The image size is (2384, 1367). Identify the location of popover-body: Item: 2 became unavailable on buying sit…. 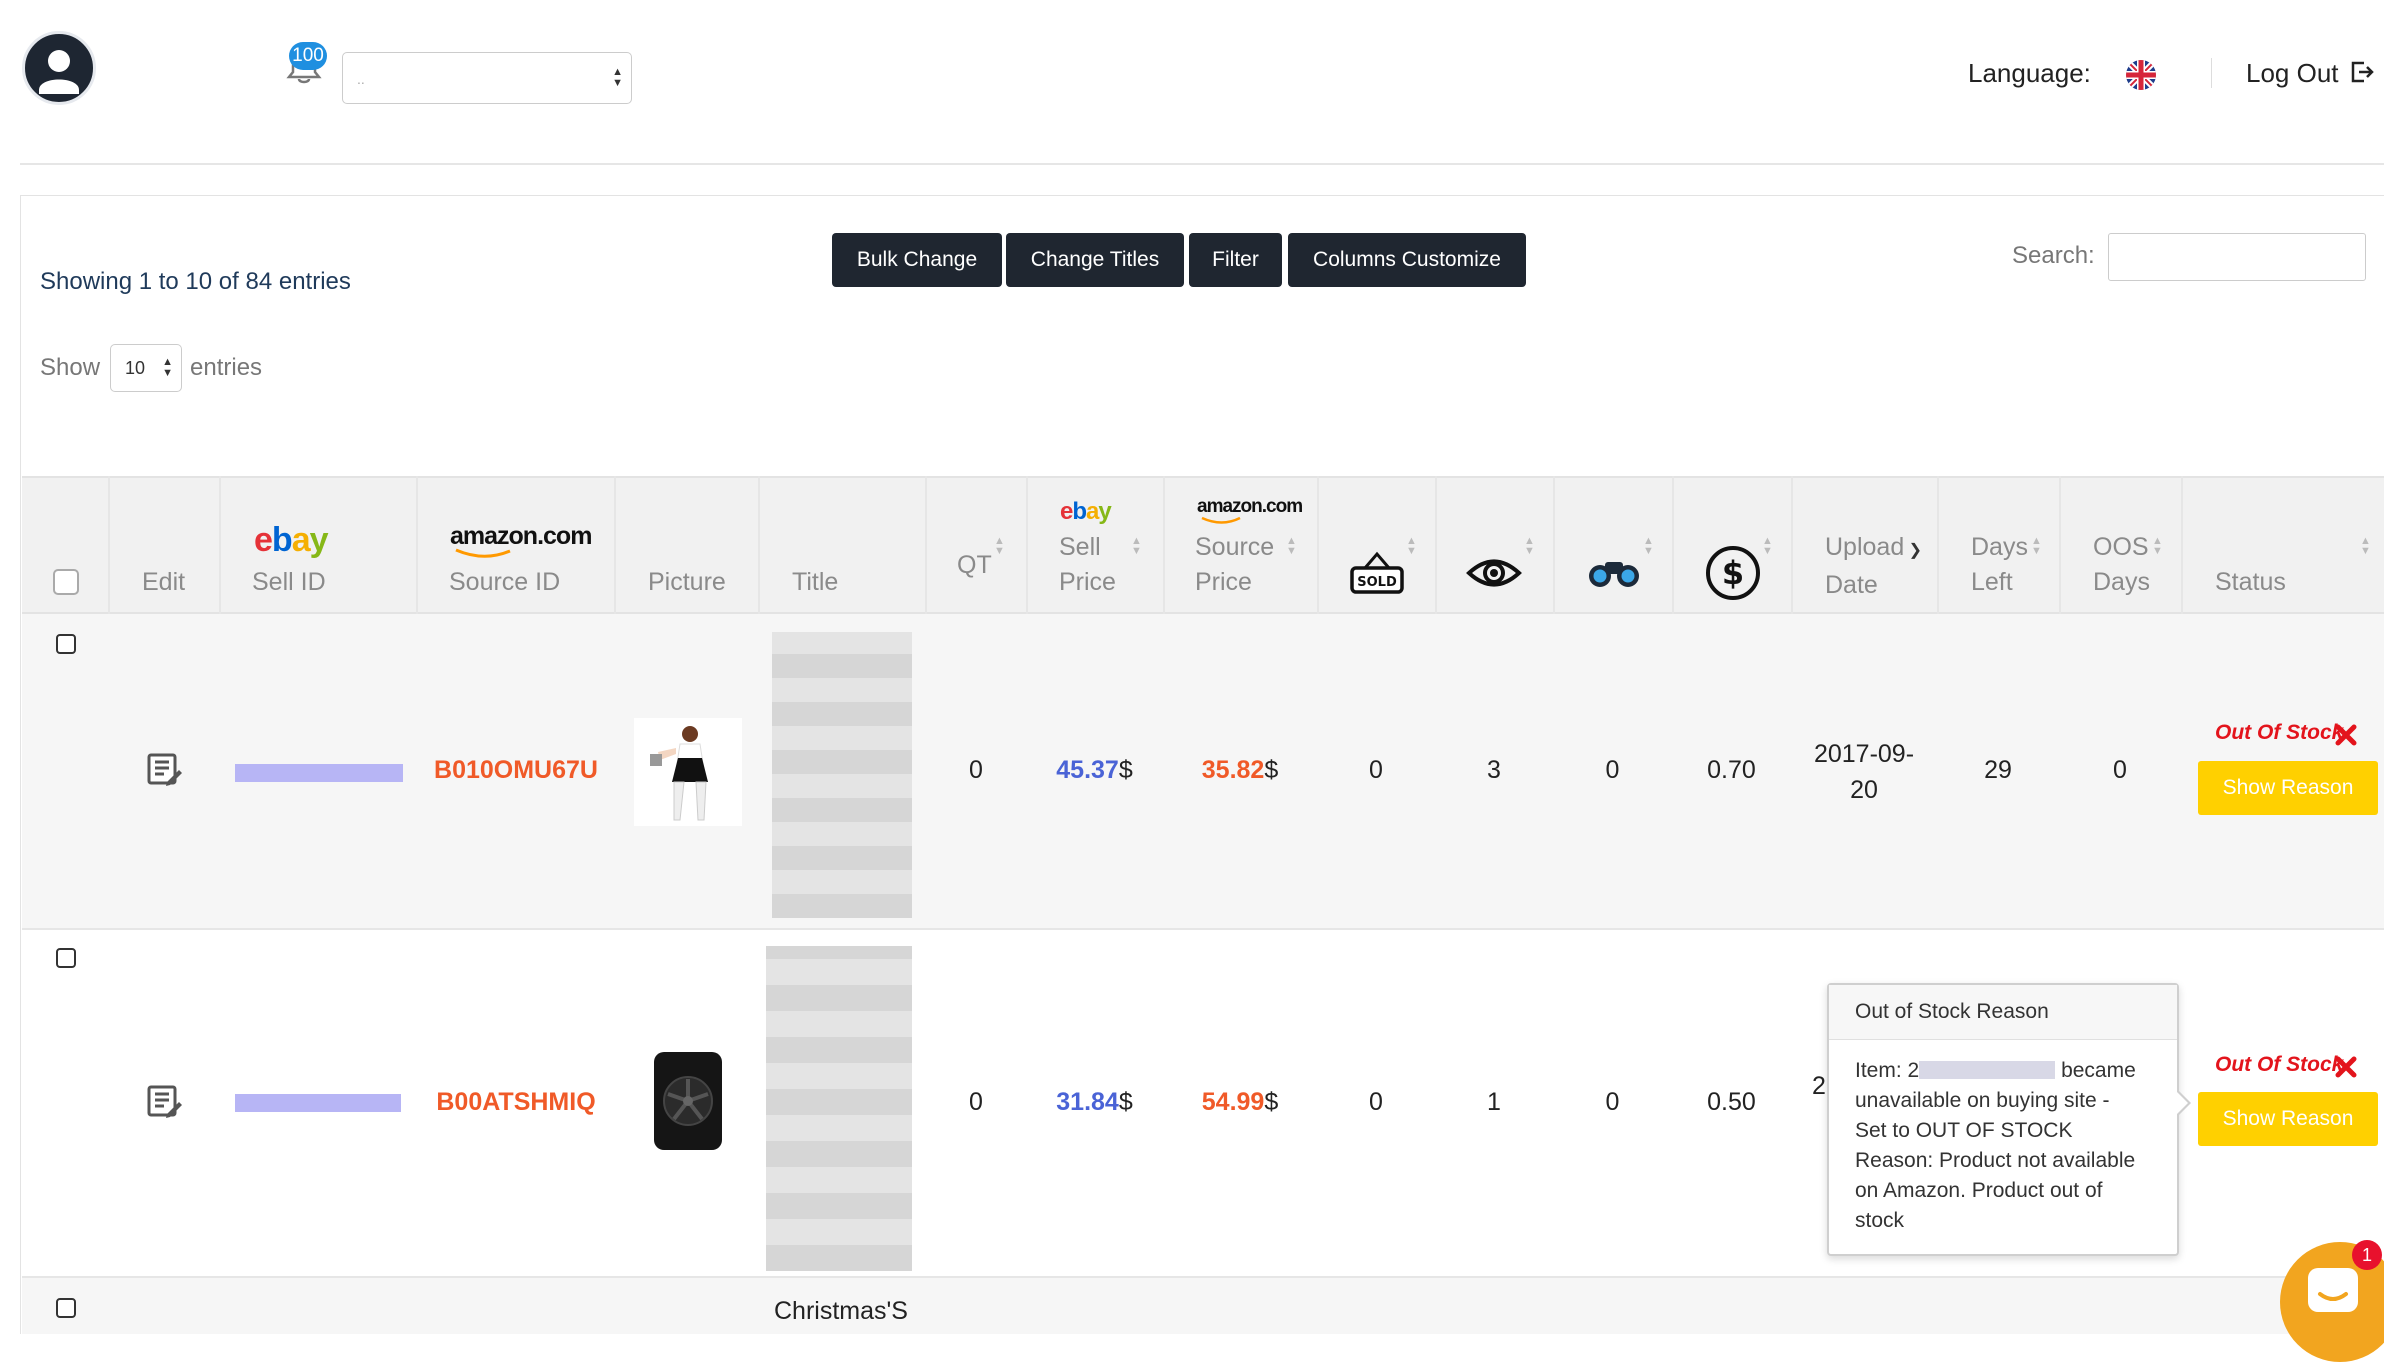
(2003, 1138).